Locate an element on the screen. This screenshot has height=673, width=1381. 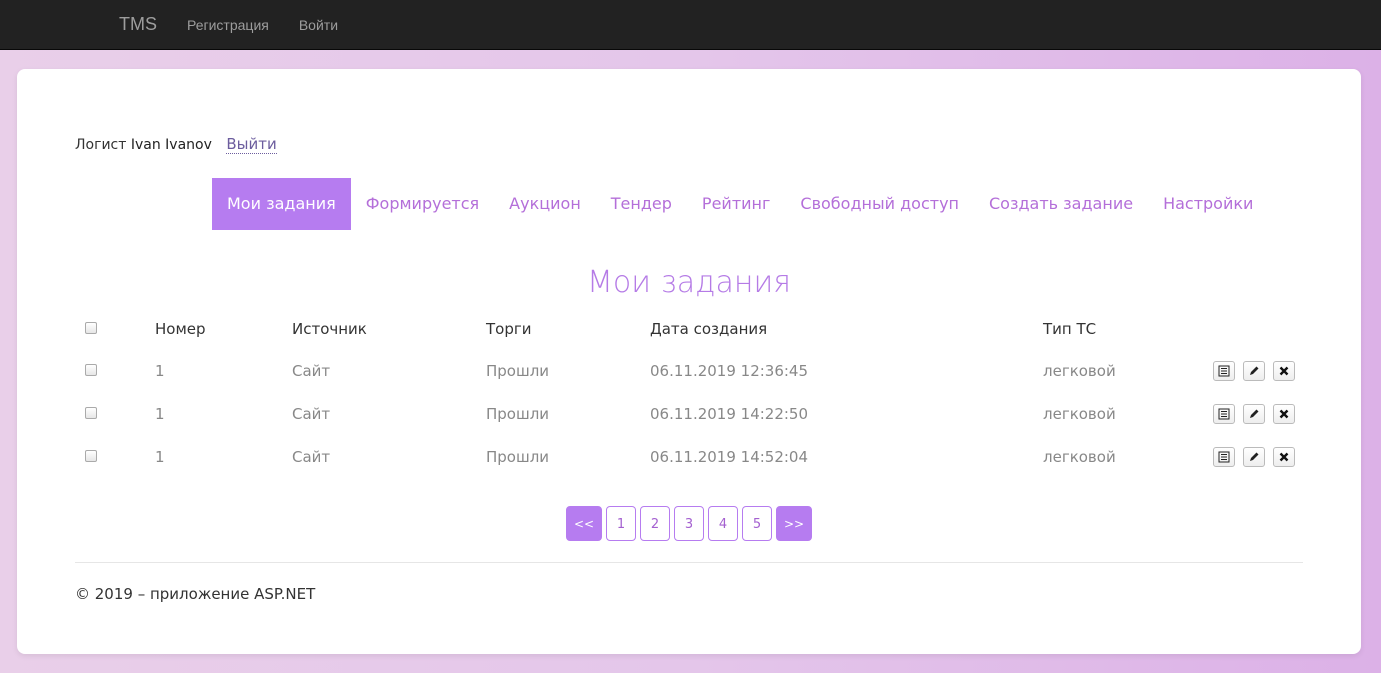
task-created: 06.11.2019 14:52:04 is located at coordinates (729, 456).